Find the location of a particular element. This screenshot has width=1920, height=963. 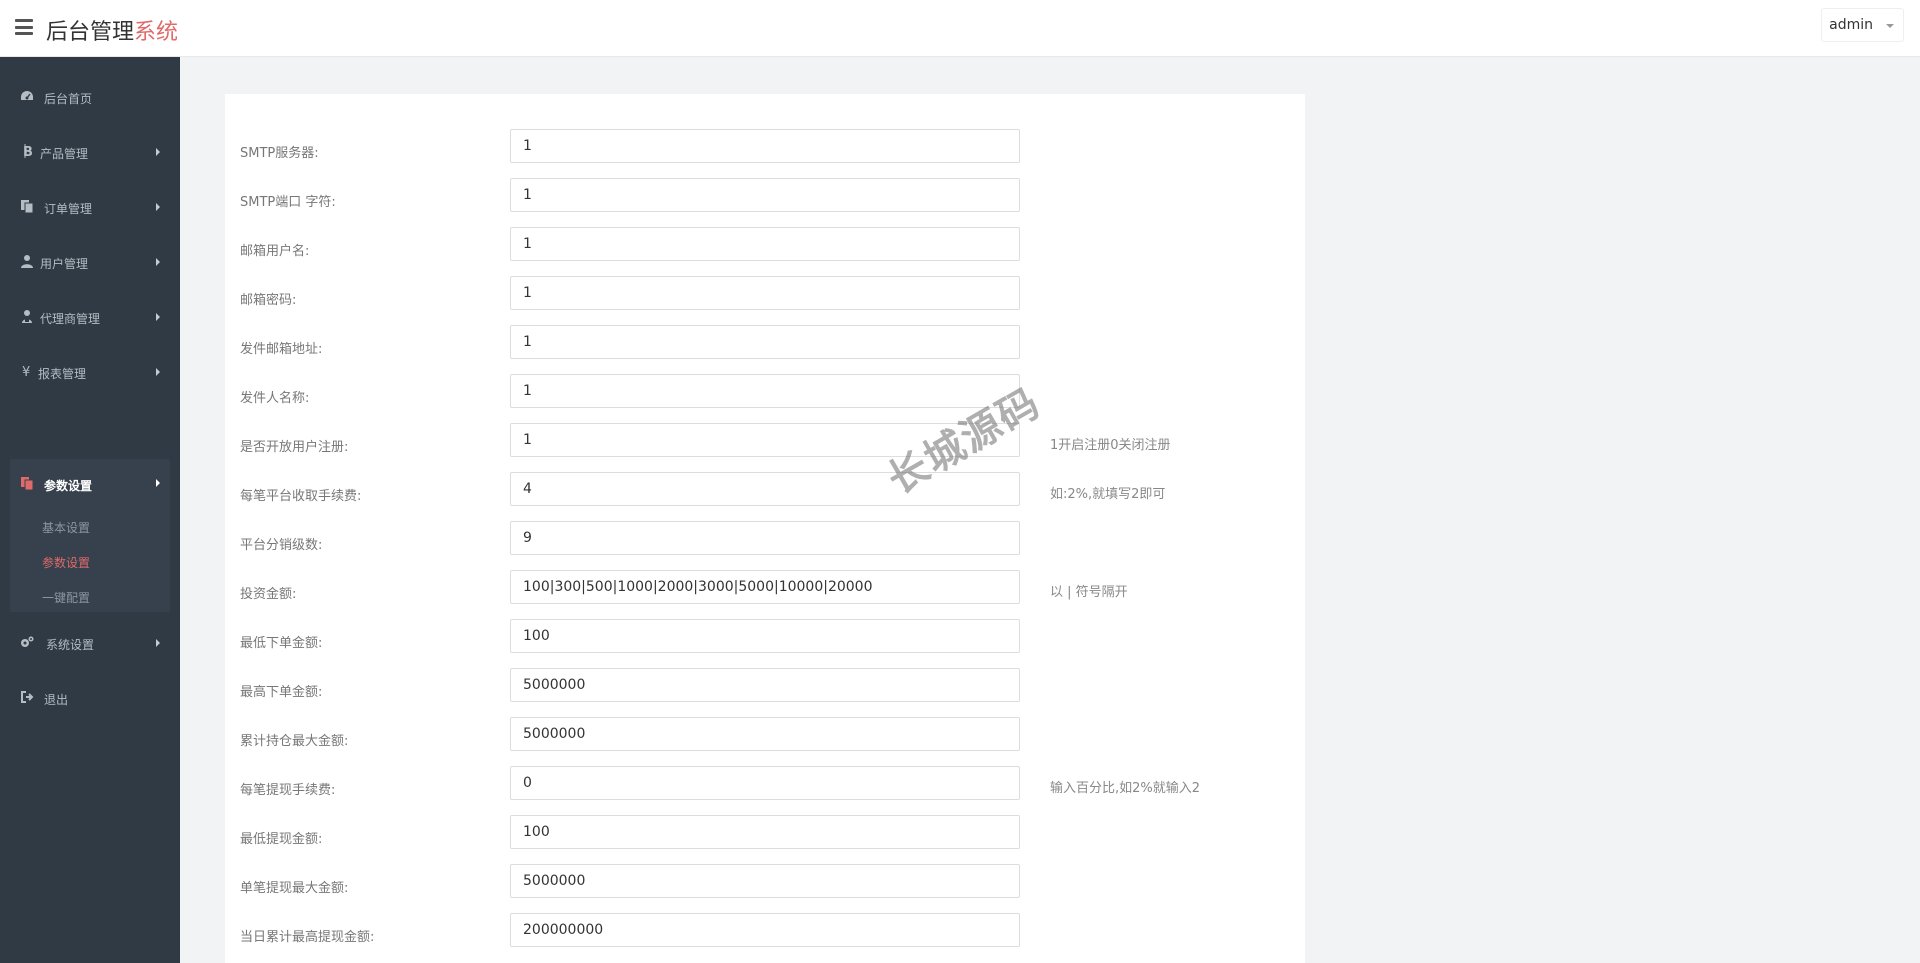

sidebar-item-agents: 代理商管理 is located at coordinates (90, 316).